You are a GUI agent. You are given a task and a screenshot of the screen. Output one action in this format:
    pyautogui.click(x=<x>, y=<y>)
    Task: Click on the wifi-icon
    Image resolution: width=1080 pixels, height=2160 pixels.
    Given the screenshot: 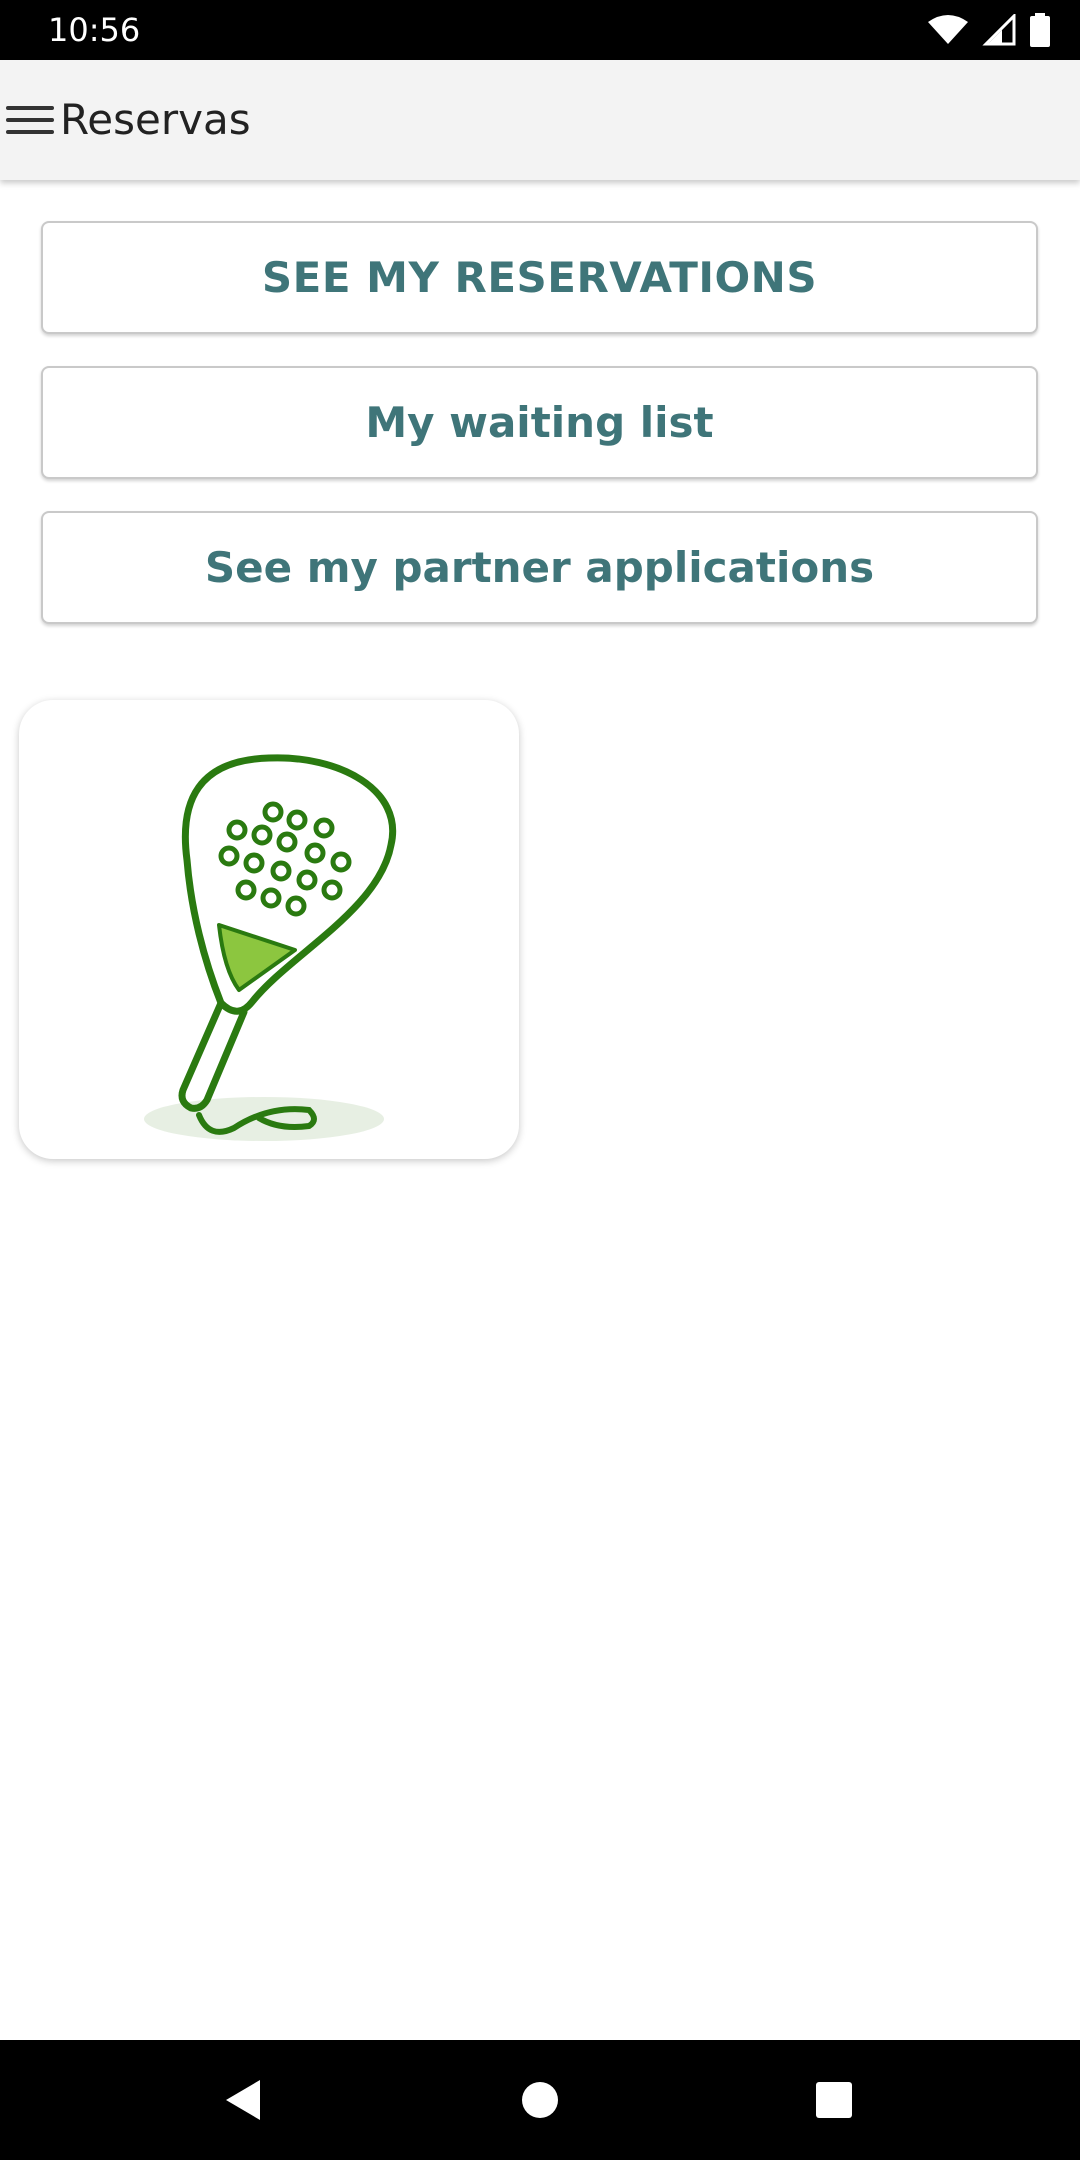 What is the action you would take?
    pyautogui.click(x=948, y=29)
    